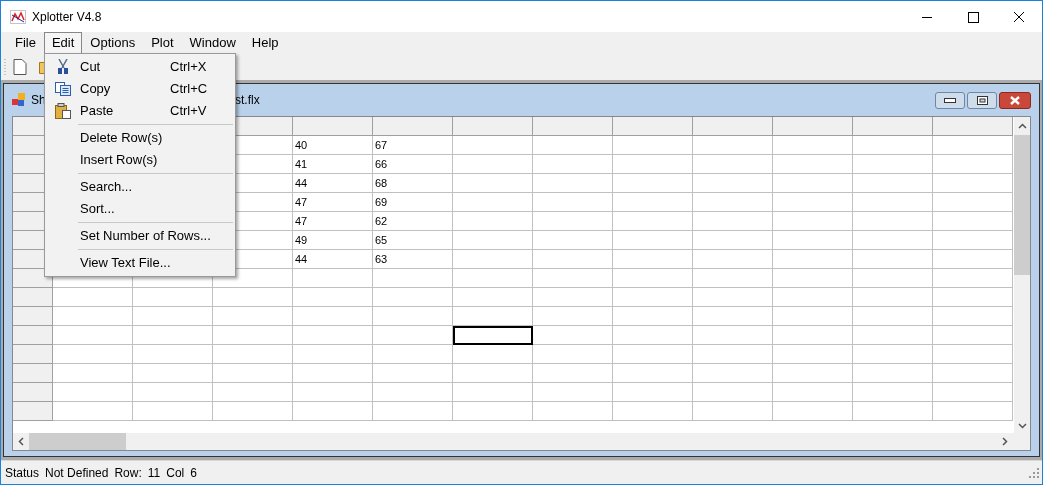 Image resolution: width=1043 pixels, height=485 pixels. What do you see at coordinates (1022, 426) in the screenshot?
I see `scroll-down-icon` at bounding box center [1022, 426].